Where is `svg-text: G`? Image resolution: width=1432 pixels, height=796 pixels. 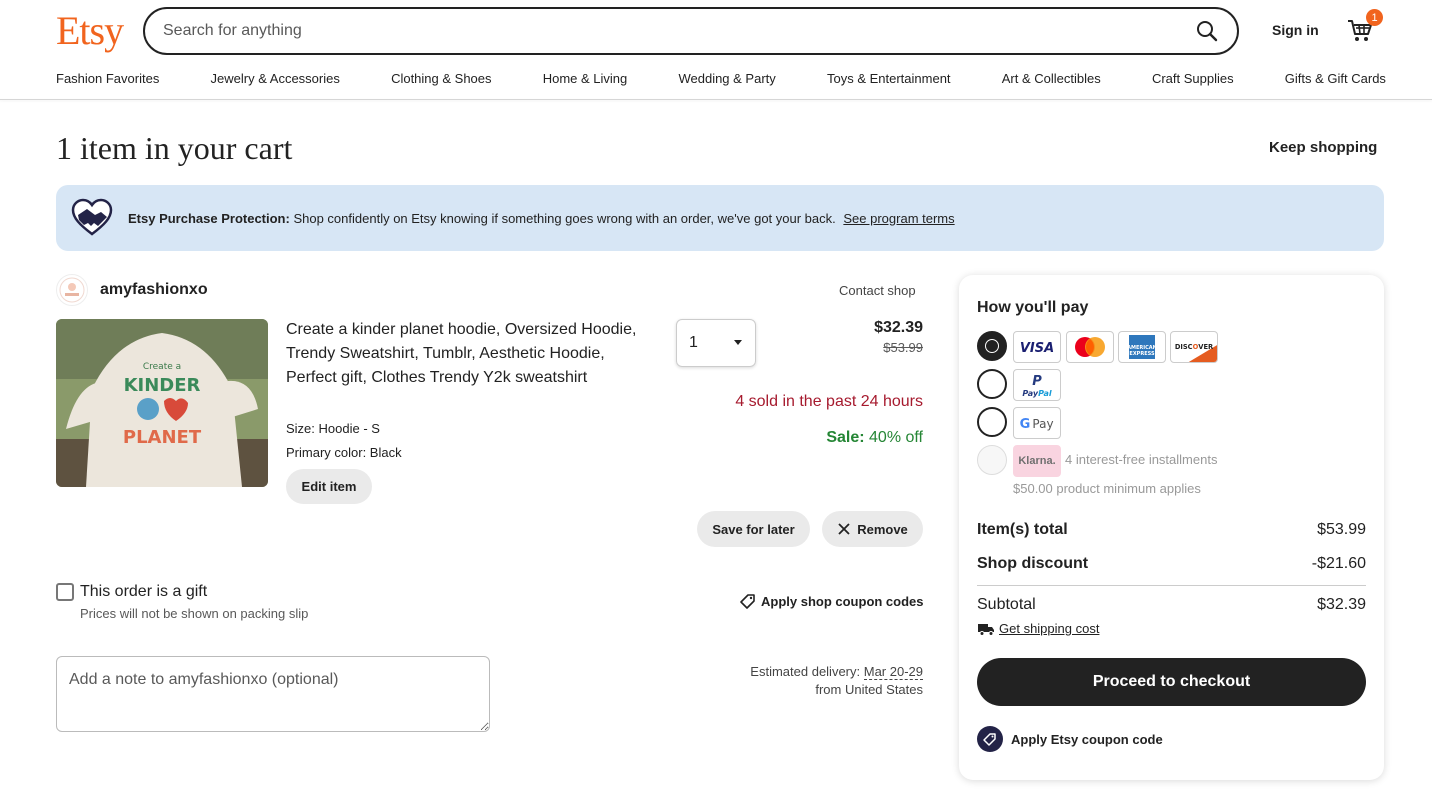 svg-text: G is located at coordinates (1025, 424).